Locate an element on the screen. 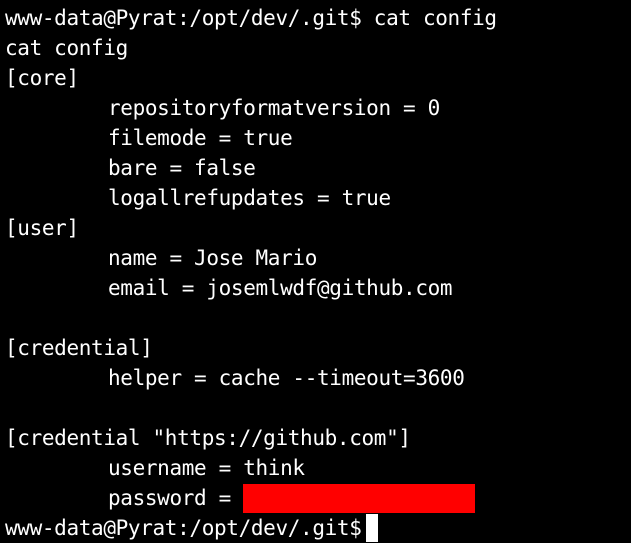 Image resolution: width=631 pixels, height=543 pixels. config-value: name = Jose Mario is located at coordinates (212, 258).